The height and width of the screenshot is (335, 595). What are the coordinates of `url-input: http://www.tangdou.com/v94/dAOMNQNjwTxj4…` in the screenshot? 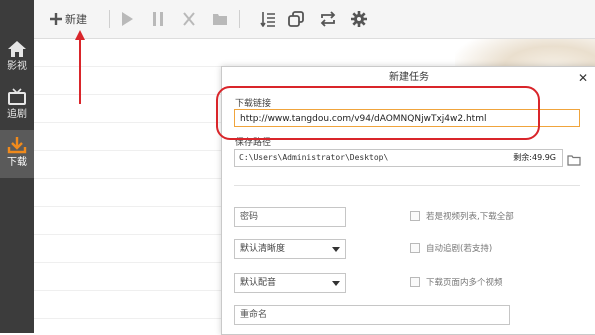 It's located at (407, 118).